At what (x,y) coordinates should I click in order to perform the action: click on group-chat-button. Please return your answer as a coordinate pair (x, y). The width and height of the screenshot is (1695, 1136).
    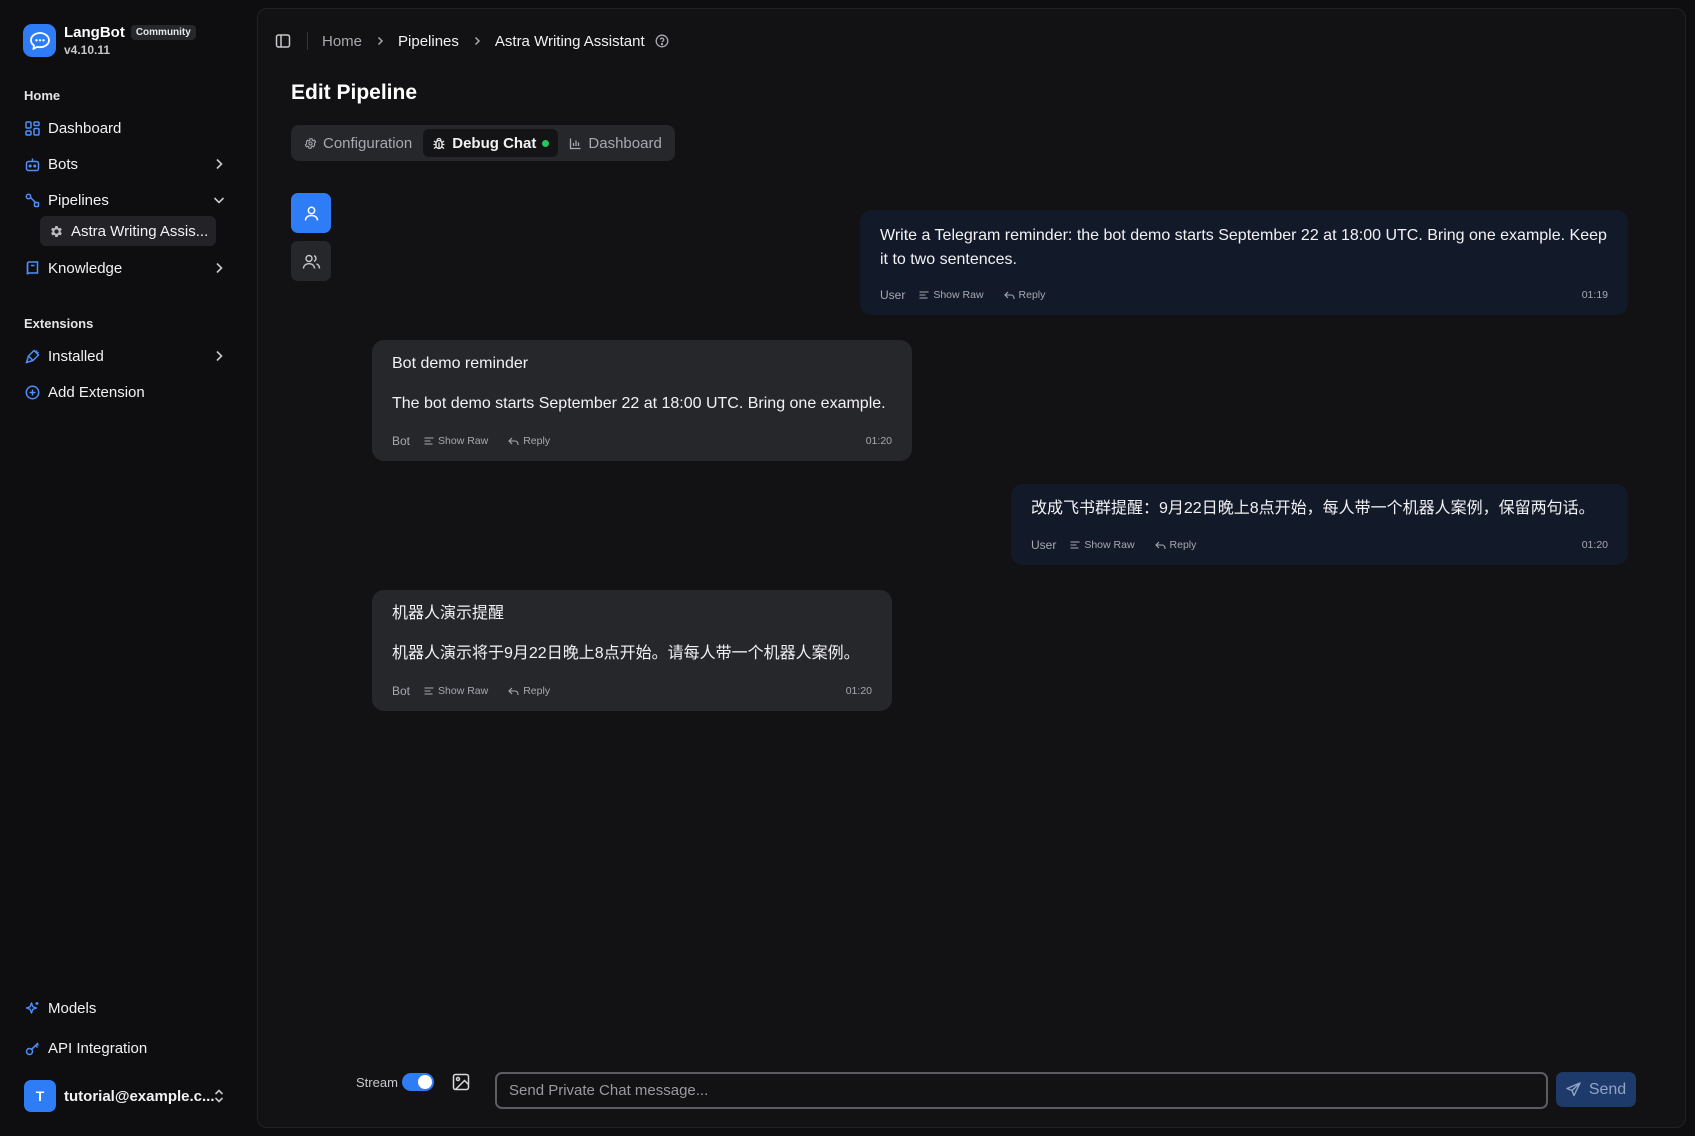
    Looking at the image, I should click on (311, 261).